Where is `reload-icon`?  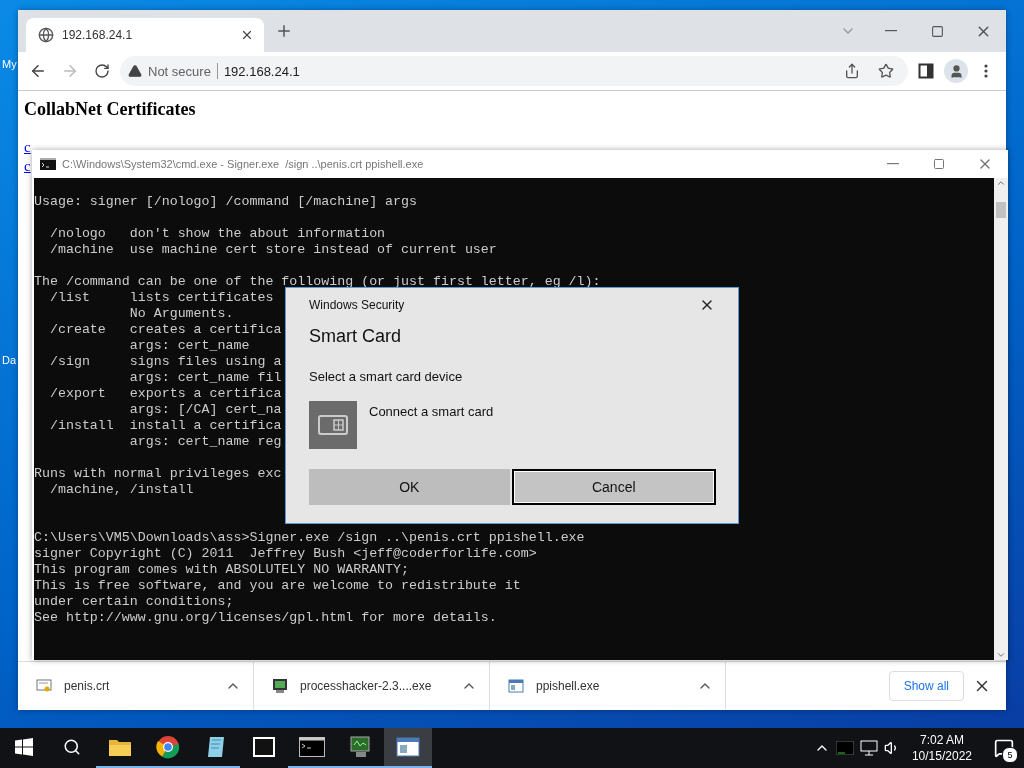
reload-icon is located at coordinates (102, 71).